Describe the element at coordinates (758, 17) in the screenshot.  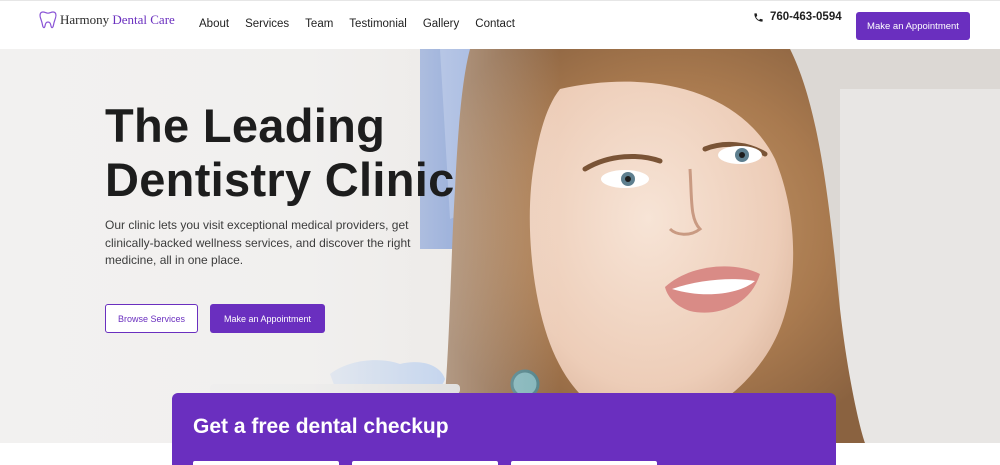
I see `phone-icon` at that location.